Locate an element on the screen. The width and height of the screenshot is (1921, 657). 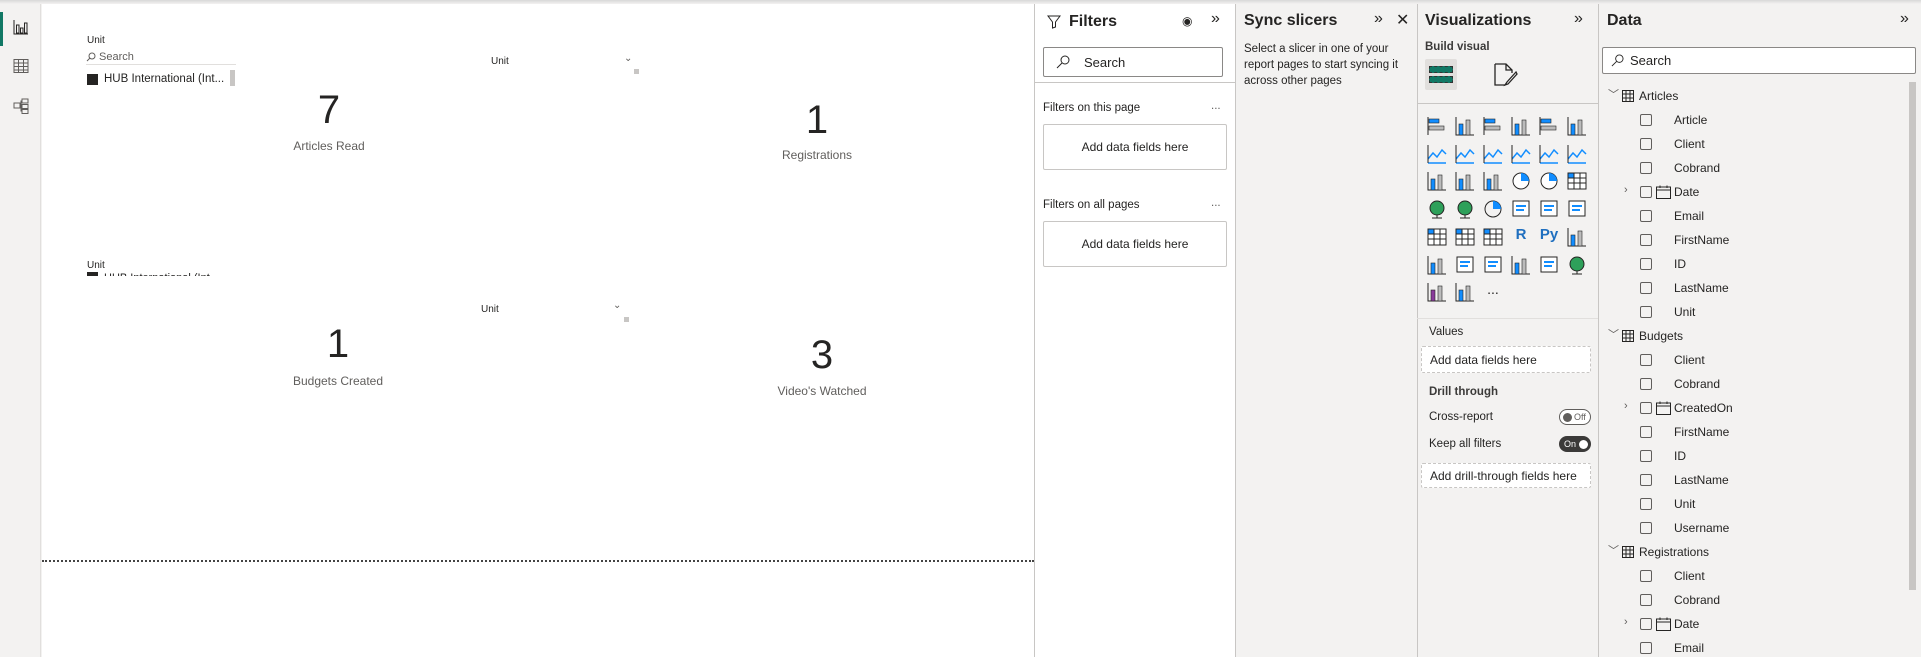
field-item: › CreatedOn is located at coordinates (1752, 408).